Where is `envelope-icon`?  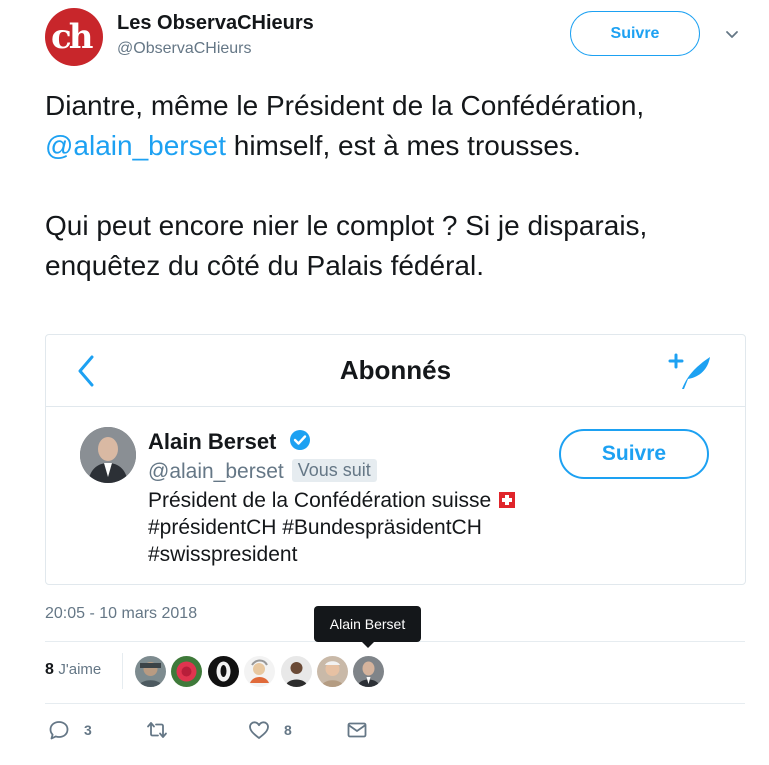 envelope-icon is located at coordinates (357, 730).